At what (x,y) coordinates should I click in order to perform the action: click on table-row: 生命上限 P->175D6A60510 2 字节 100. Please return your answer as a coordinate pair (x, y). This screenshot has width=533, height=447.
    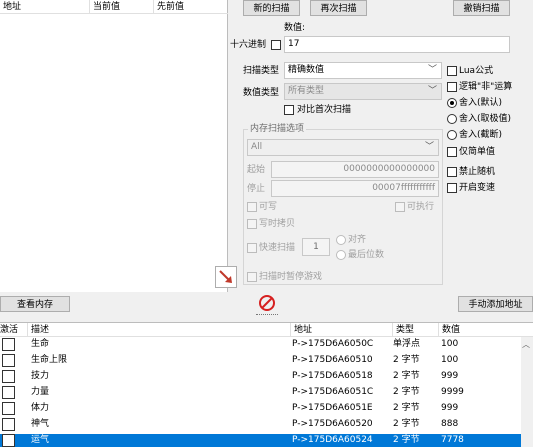
    Looking at the image, I should click on (260, 360).